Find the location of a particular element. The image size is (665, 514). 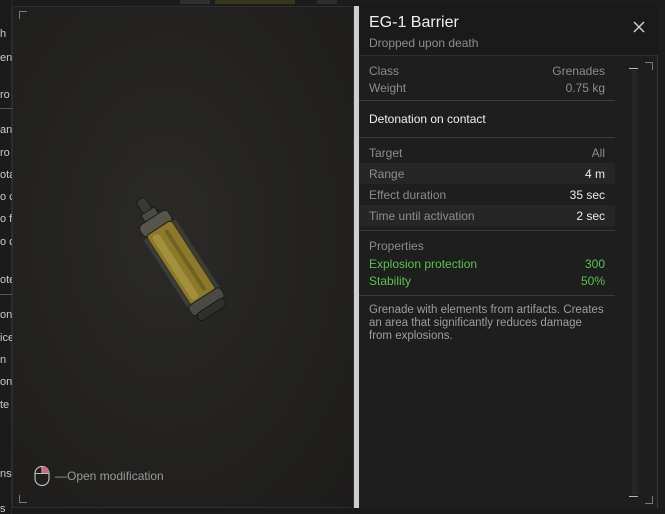

grenade-illustration is located at coordinates (183, 262).